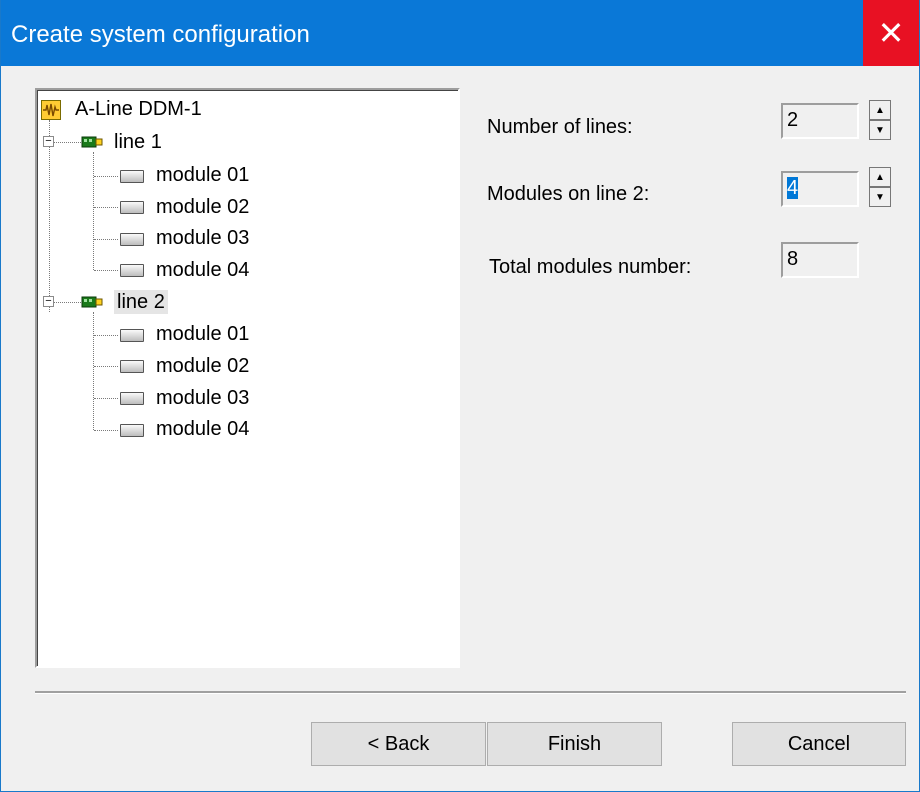 The height and width of the screenshot is (792, 920). Describe the element at coordinates (160, 34) in the screenshot. I see `window-title: Create system configuration` at that location.